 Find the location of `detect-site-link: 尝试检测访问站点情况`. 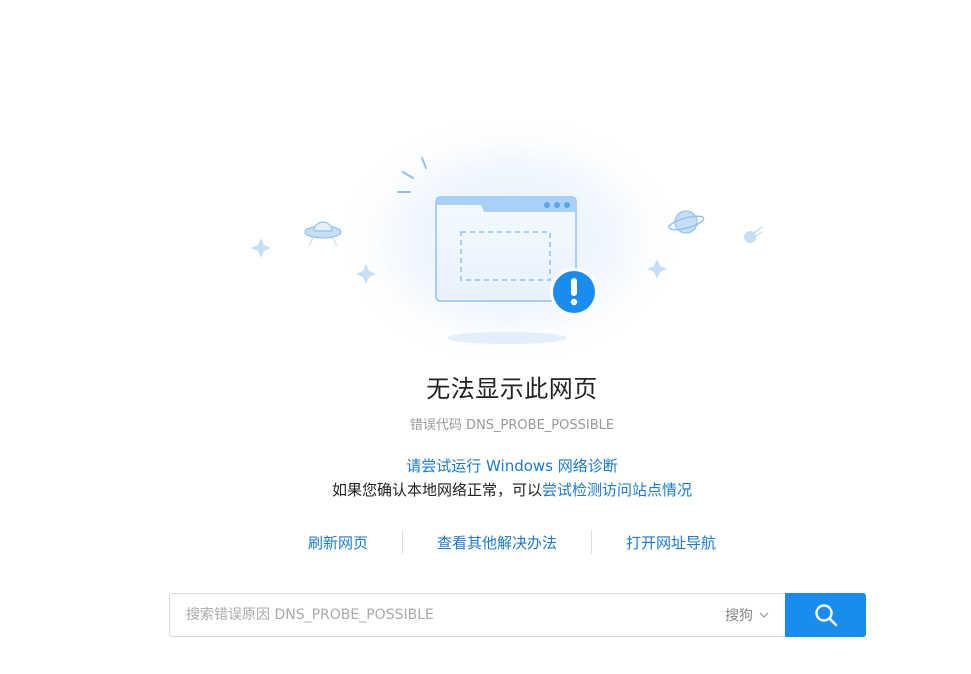

detect-site-link: 尝试检测访问站点情况 is located at coordinates (617, 490).